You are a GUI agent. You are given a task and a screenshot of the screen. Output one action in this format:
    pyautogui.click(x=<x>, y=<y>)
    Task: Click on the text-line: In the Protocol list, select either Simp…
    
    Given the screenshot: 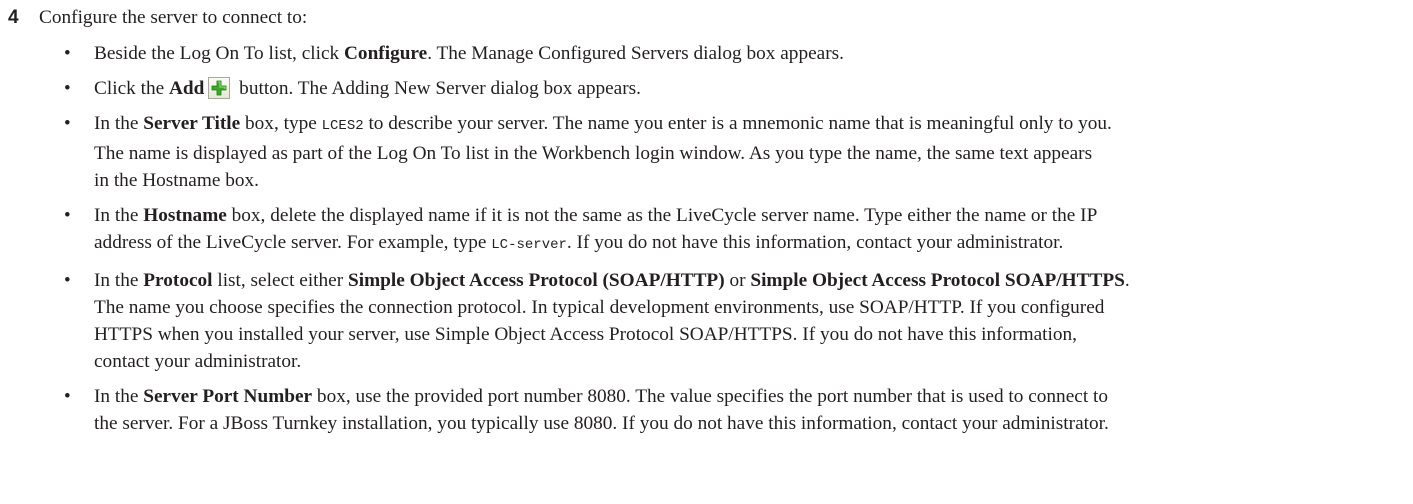 What is the action you would take?
    pyautogui.click(x=744, y=280)
    